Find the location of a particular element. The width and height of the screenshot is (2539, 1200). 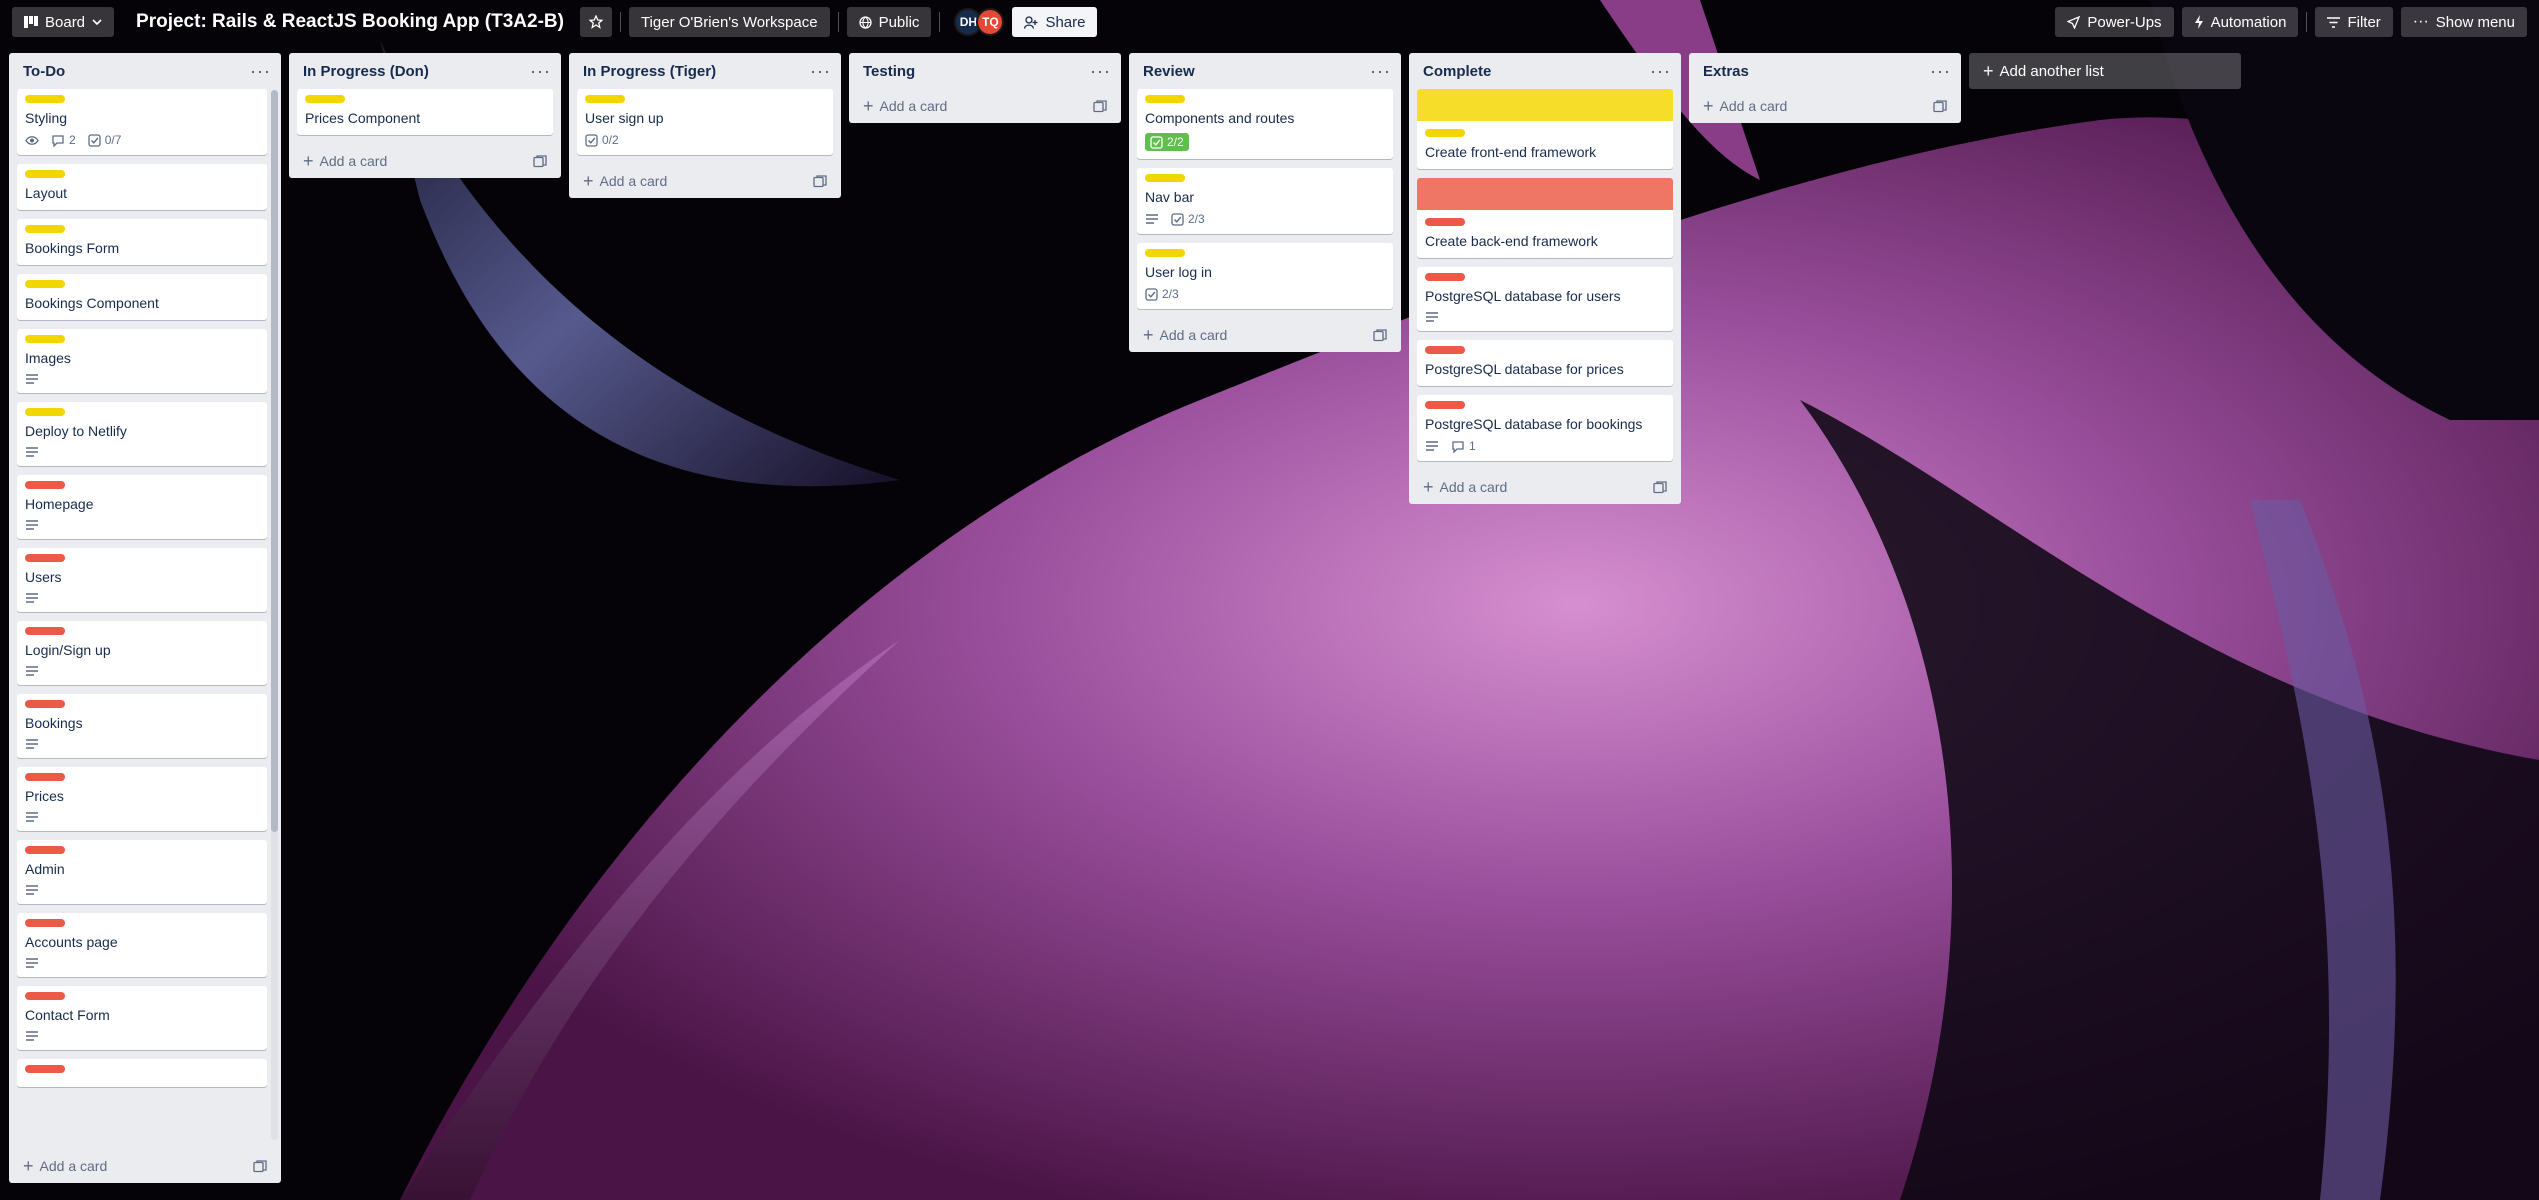

list-title: Extras is located at coordinates (1726, 71).